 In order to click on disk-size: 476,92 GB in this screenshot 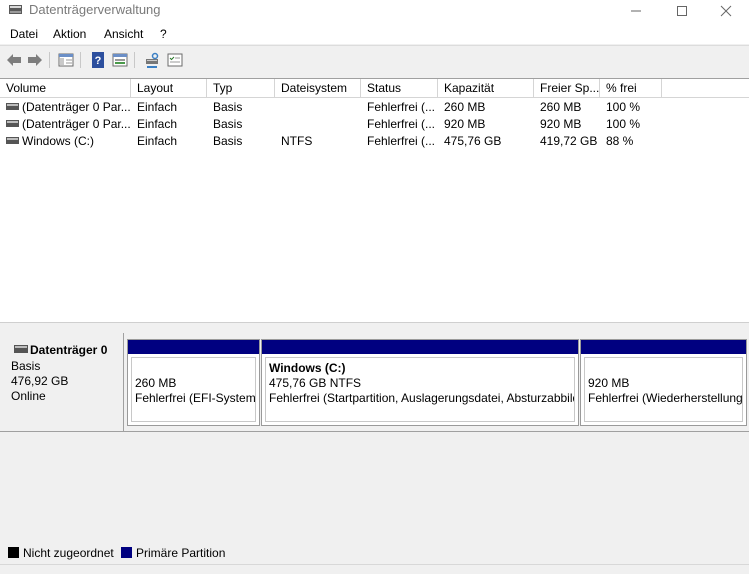, I will do `click(40, 381)`.